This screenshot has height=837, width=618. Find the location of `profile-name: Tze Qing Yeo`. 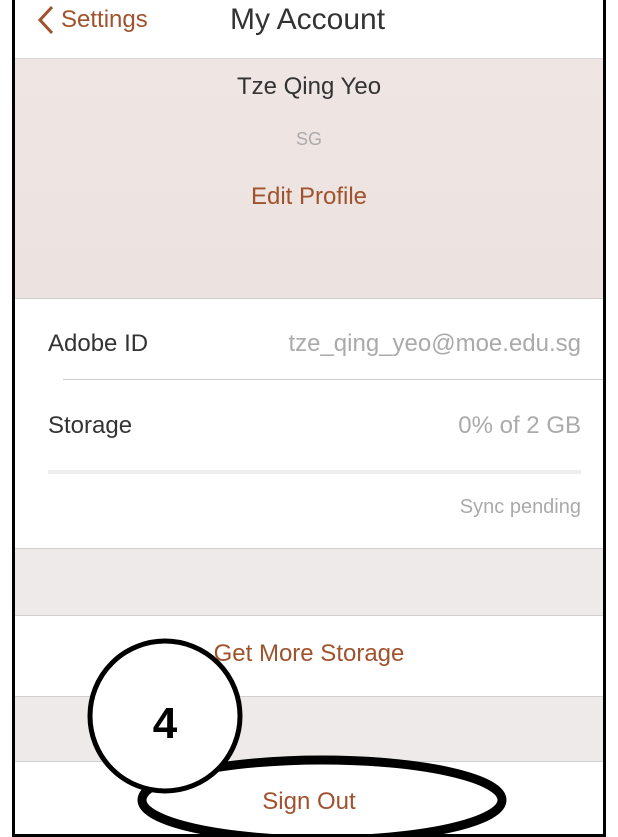

profile-name: Tze Qing Yeo is located at coordinates (309, 86).